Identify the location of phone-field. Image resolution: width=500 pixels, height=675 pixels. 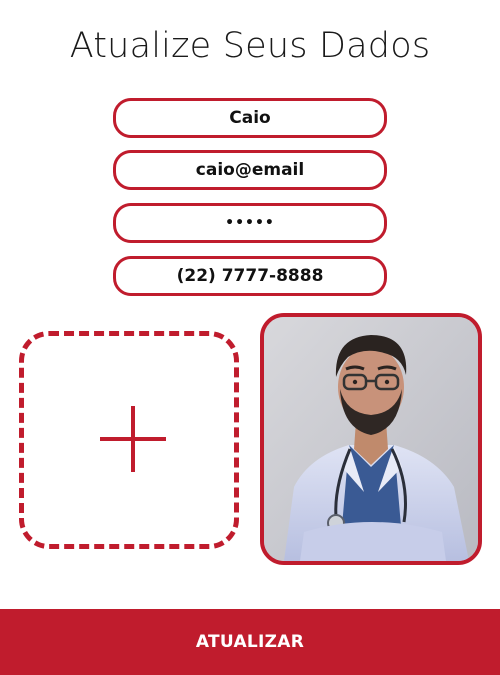
(250, 276).